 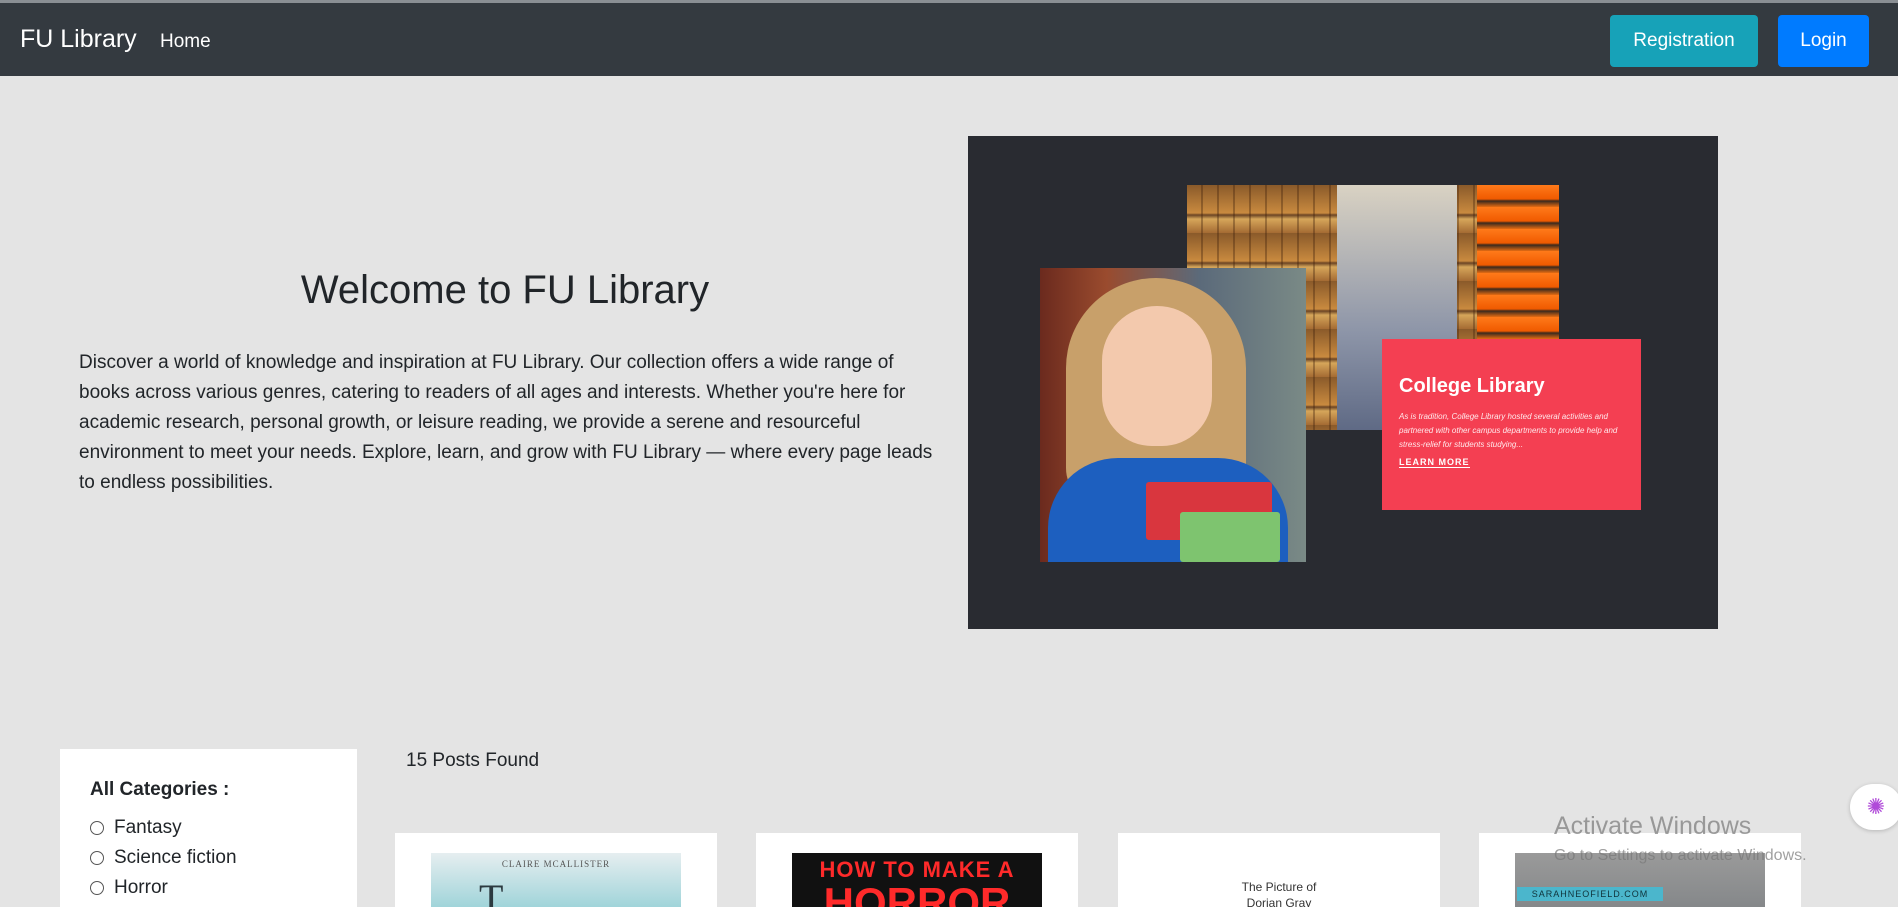 What do you see at coordinates (917, 880) in the screenshot?
I see `book-cover: HOW TO MAKE A HORROR` at bounding box center [917, 880].